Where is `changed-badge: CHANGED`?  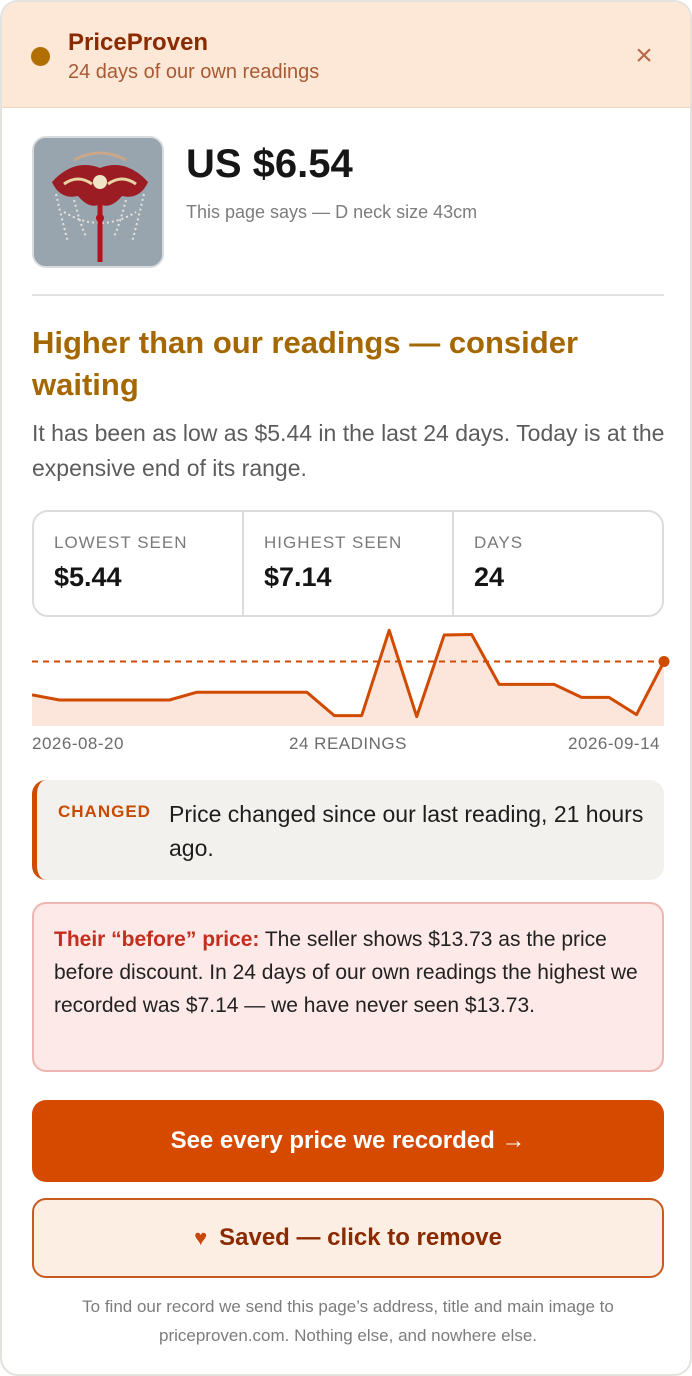 changed-badge: CHANGED is located at coordinates (104, 811).